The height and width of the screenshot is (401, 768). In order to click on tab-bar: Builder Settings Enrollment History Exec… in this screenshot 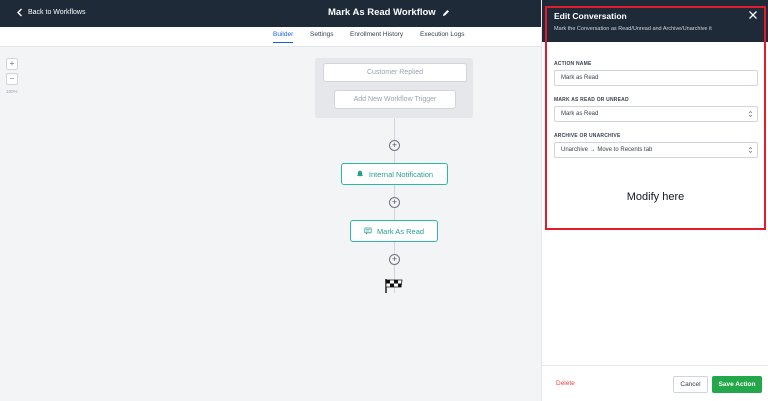, I will do `click(270, 37)`.